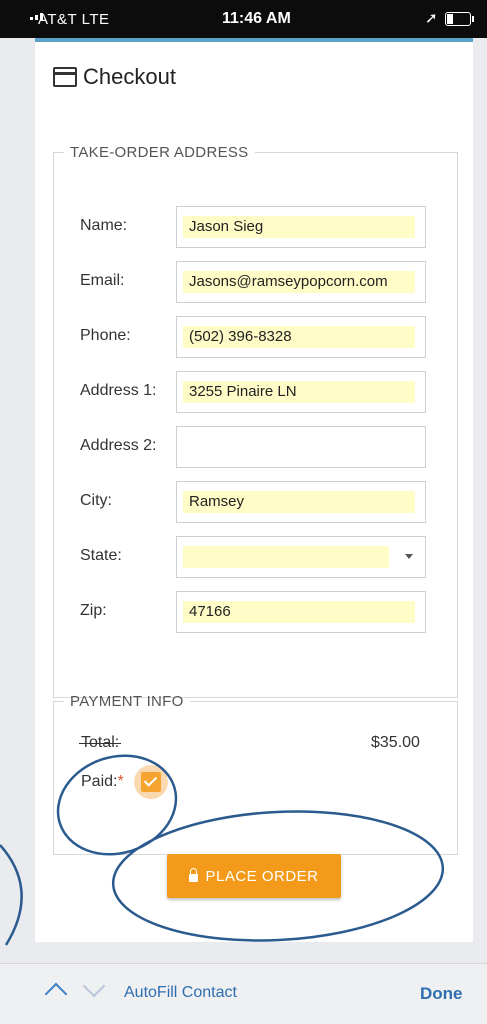  Describe the element at coordinates (93, 610) in the screenshot. I see `zip-label: Zip:` at that location.